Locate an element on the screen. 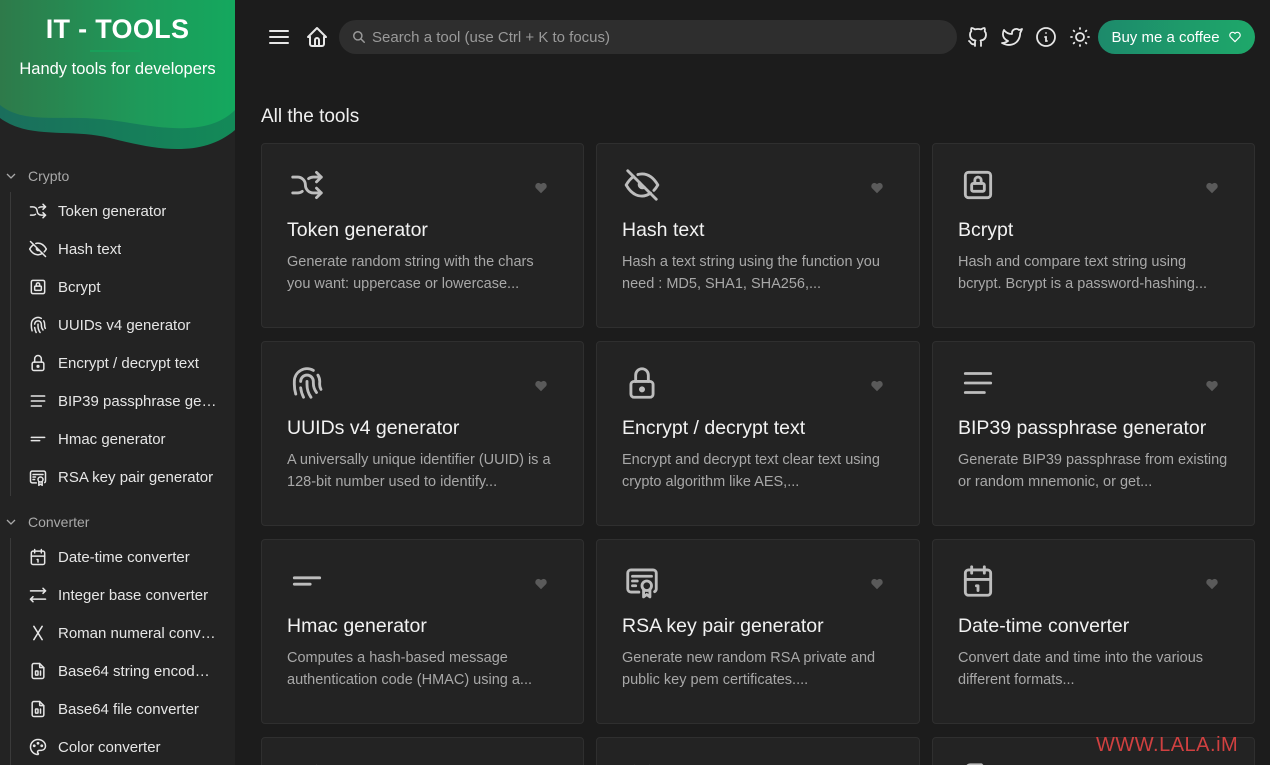  tool-card-title: RSA key pair generator is located at coordinates (723, 626).